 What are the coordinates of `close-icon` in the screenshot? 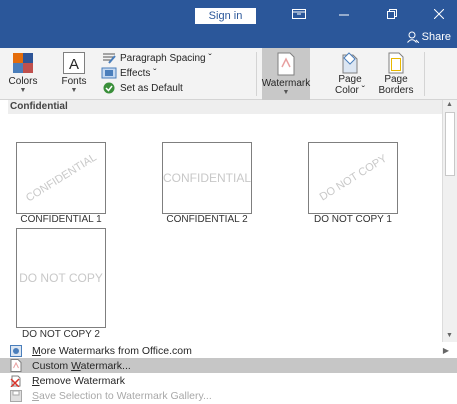 It's located at (439, 14).